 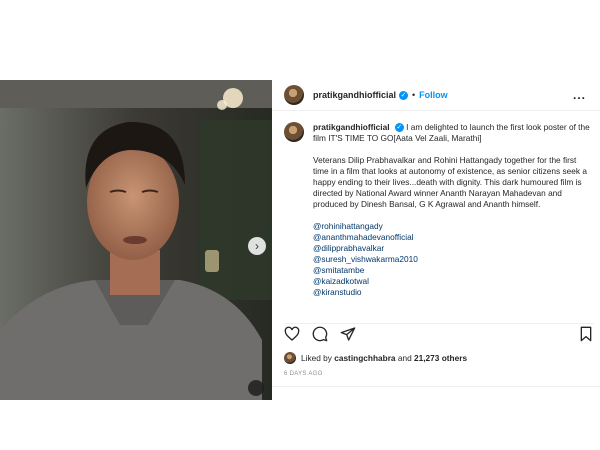 I want to click on caption-avatar, so click(x=294, y=132).